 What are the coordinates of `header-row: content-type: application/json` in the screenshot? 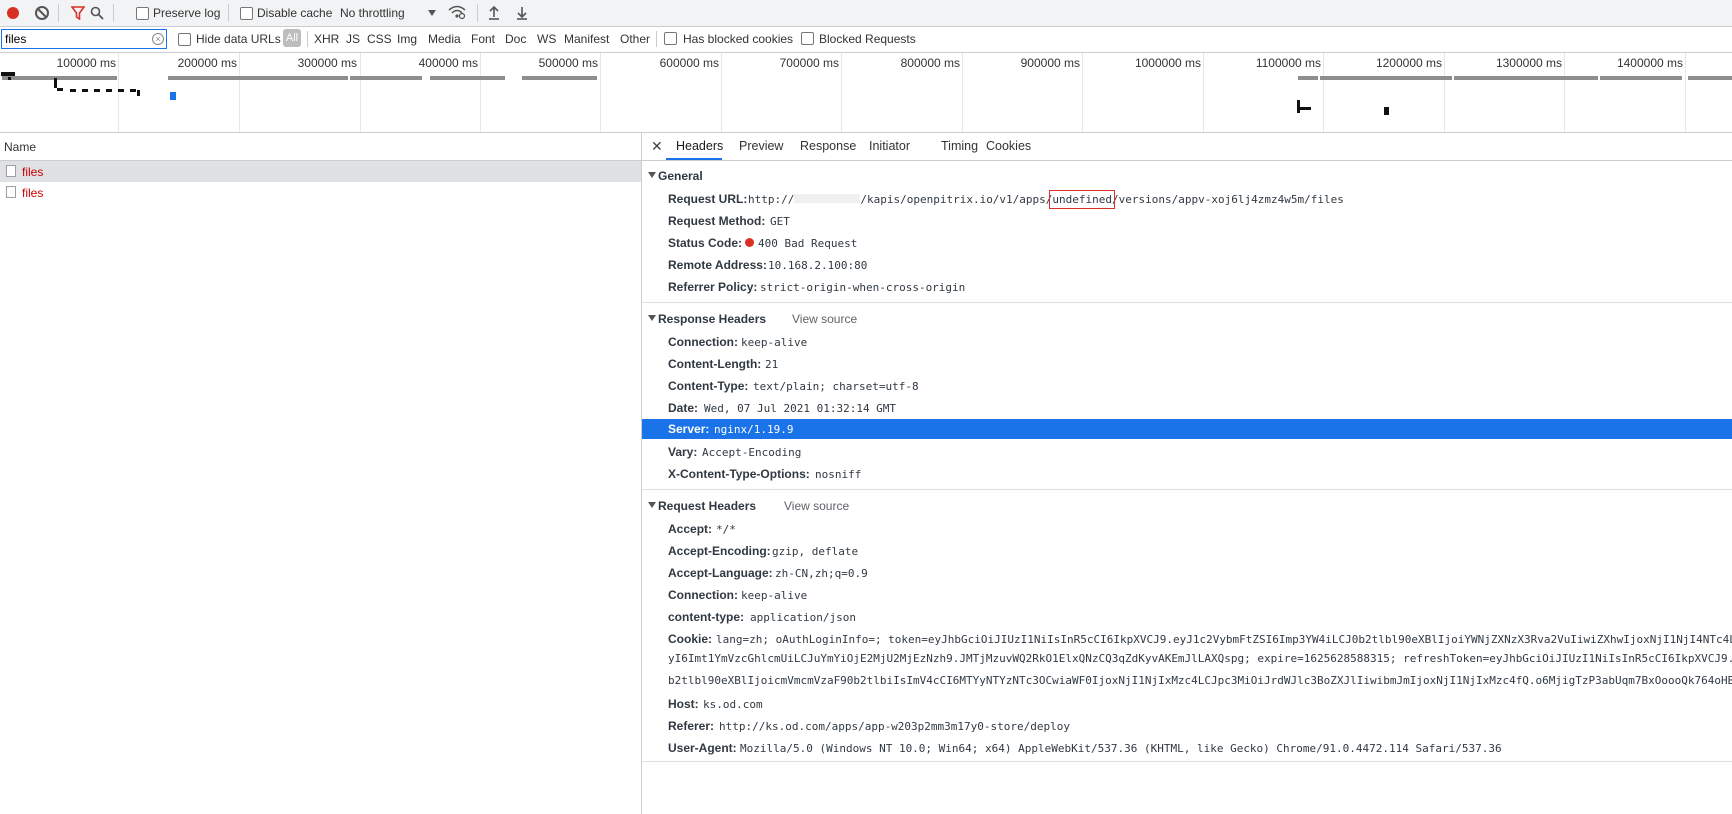 It's located at (1187, 617).